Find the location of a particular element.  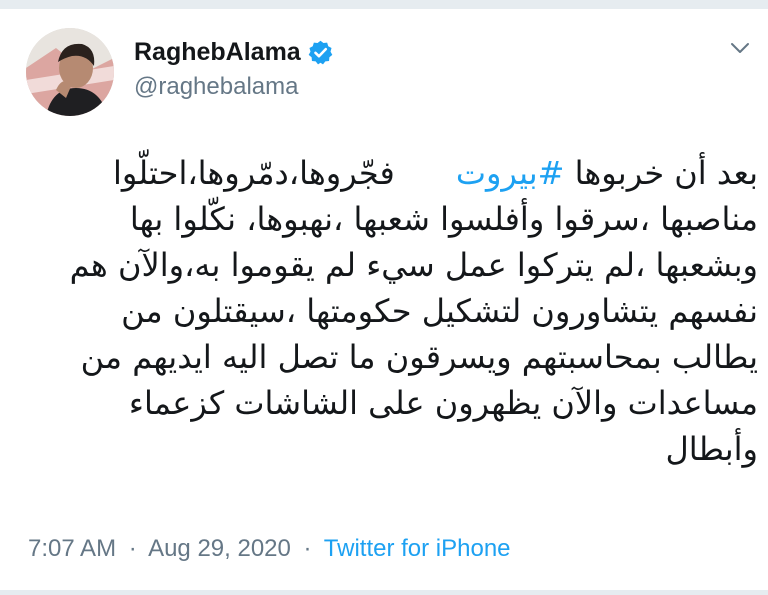

tweet-line-6: مساعدات والآن يظهرون على الشاشات كزعماء is located at coordinates (443, 403).